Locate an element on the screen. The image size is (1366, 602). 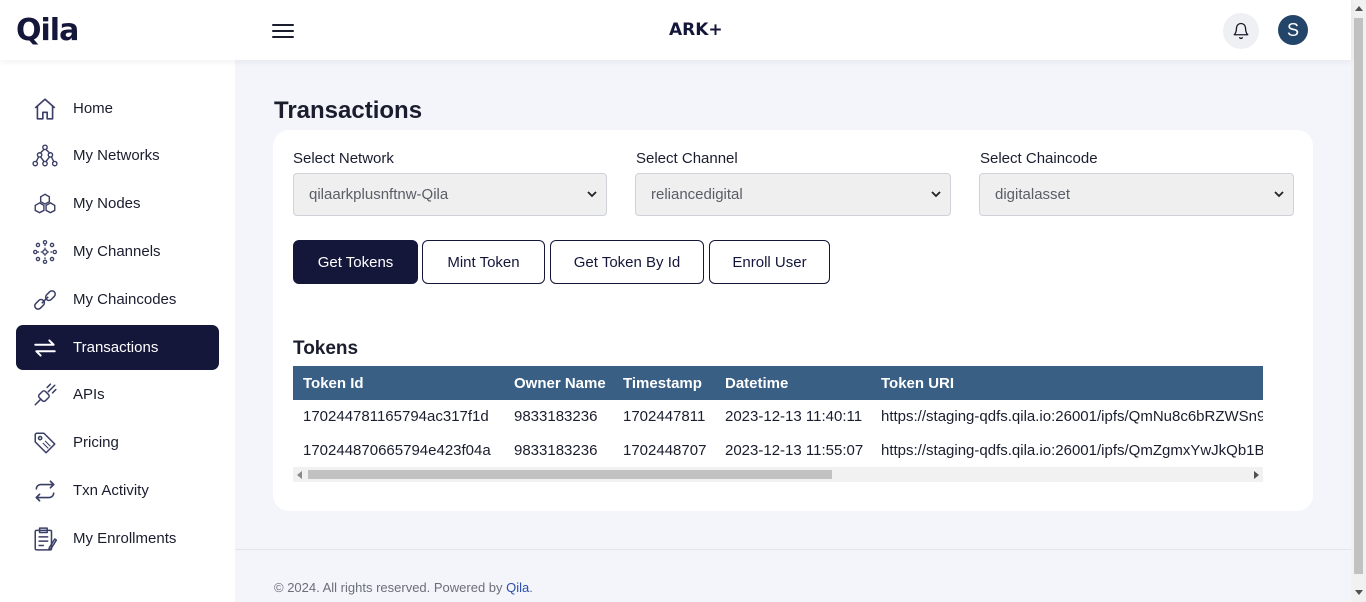
network-select-value: qilaarkplusnftnw-Qila is located at coordinates (379, 194).